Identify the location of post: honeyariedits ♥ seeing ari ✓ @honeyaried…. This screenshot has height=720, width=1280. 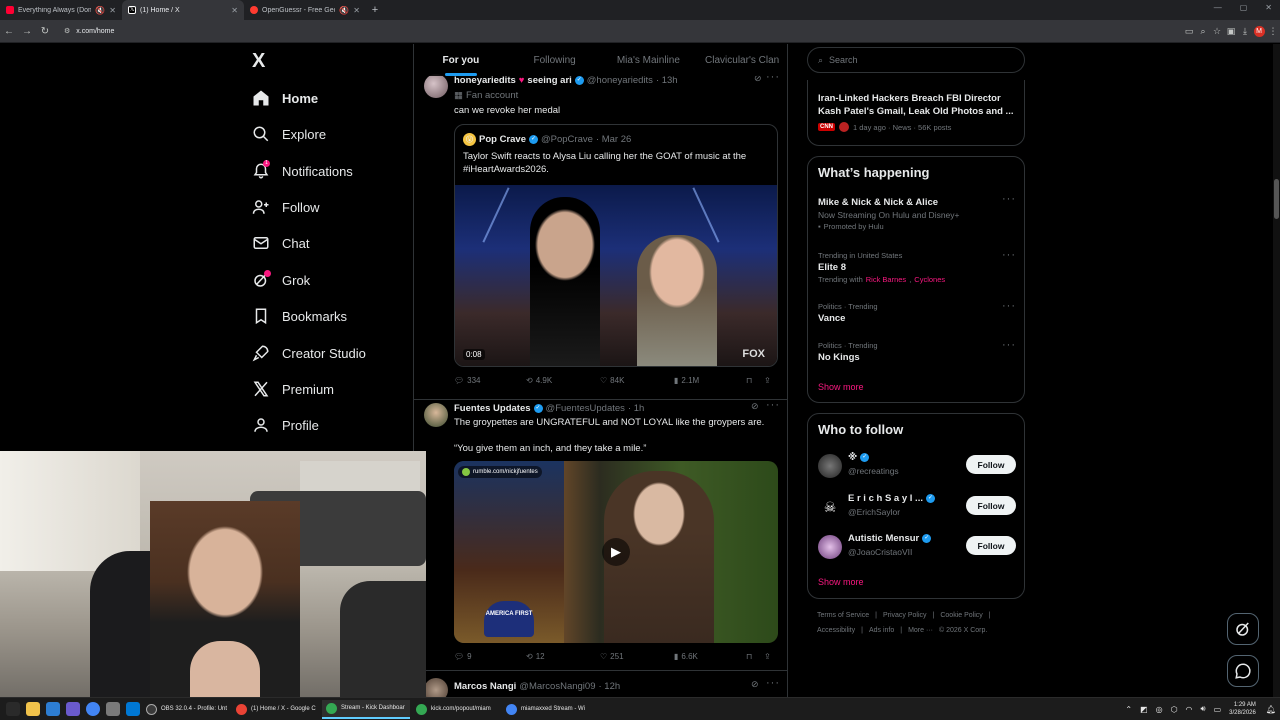
(600, 232).